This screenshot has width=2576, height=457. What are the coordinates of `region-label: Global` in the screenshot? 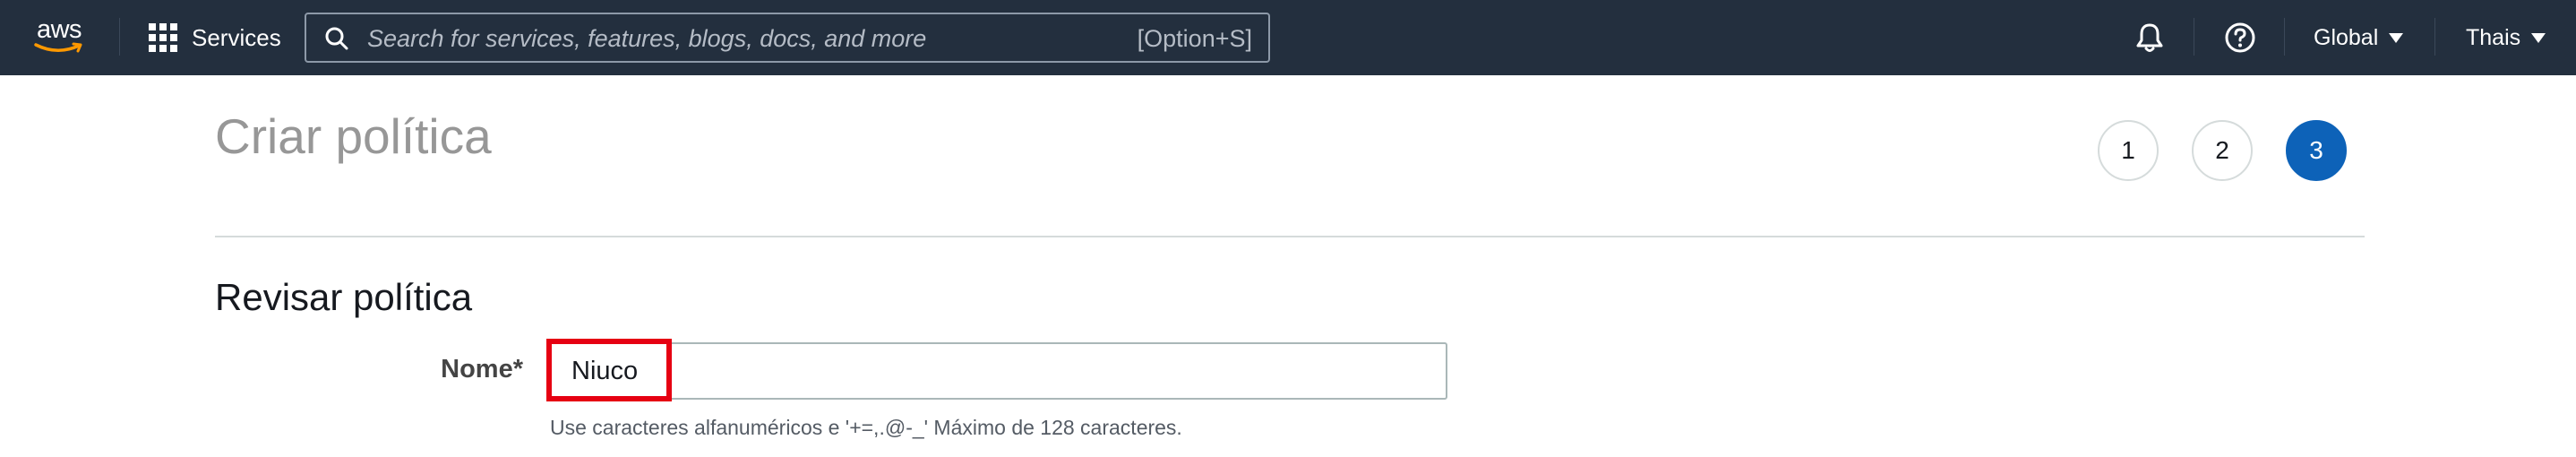 It's located at (2346, 37).